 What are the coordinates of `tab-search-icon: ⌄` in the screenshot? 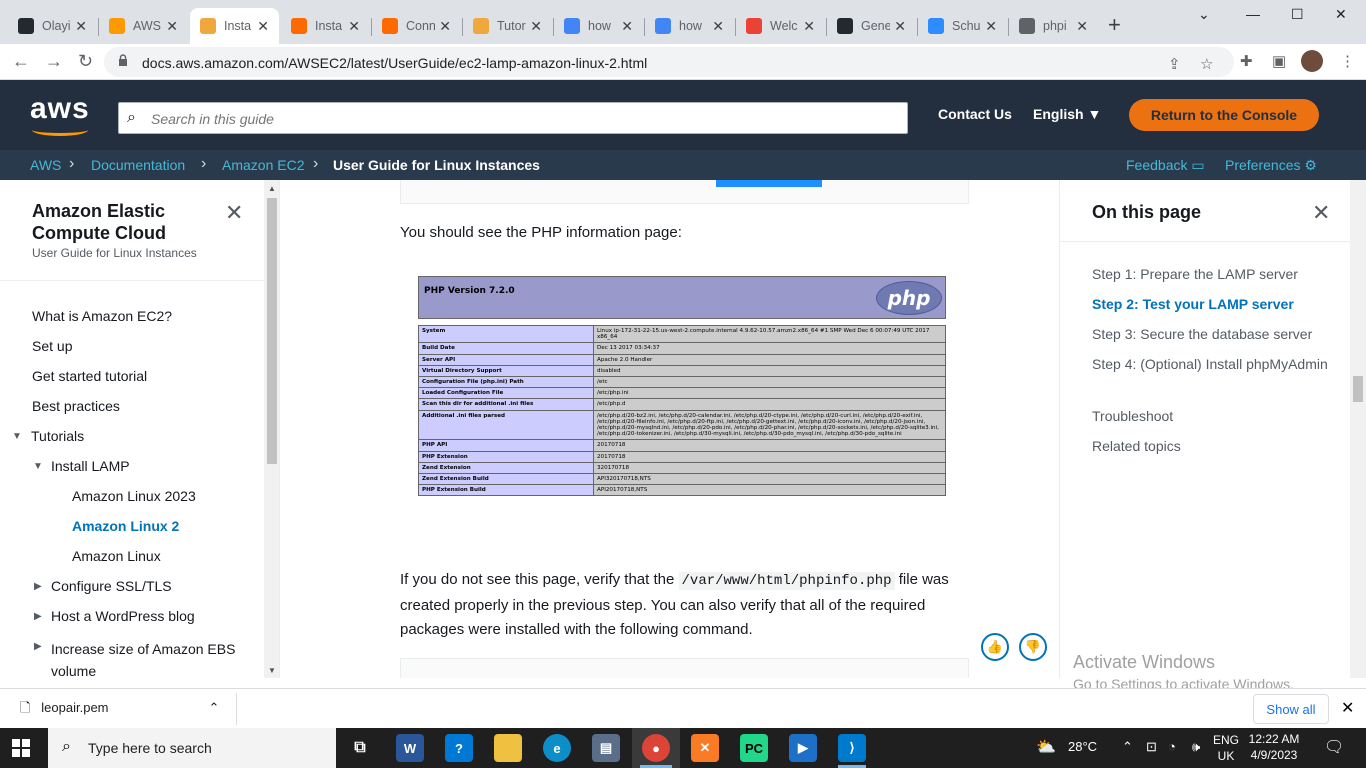 It's located at (1204, 14).